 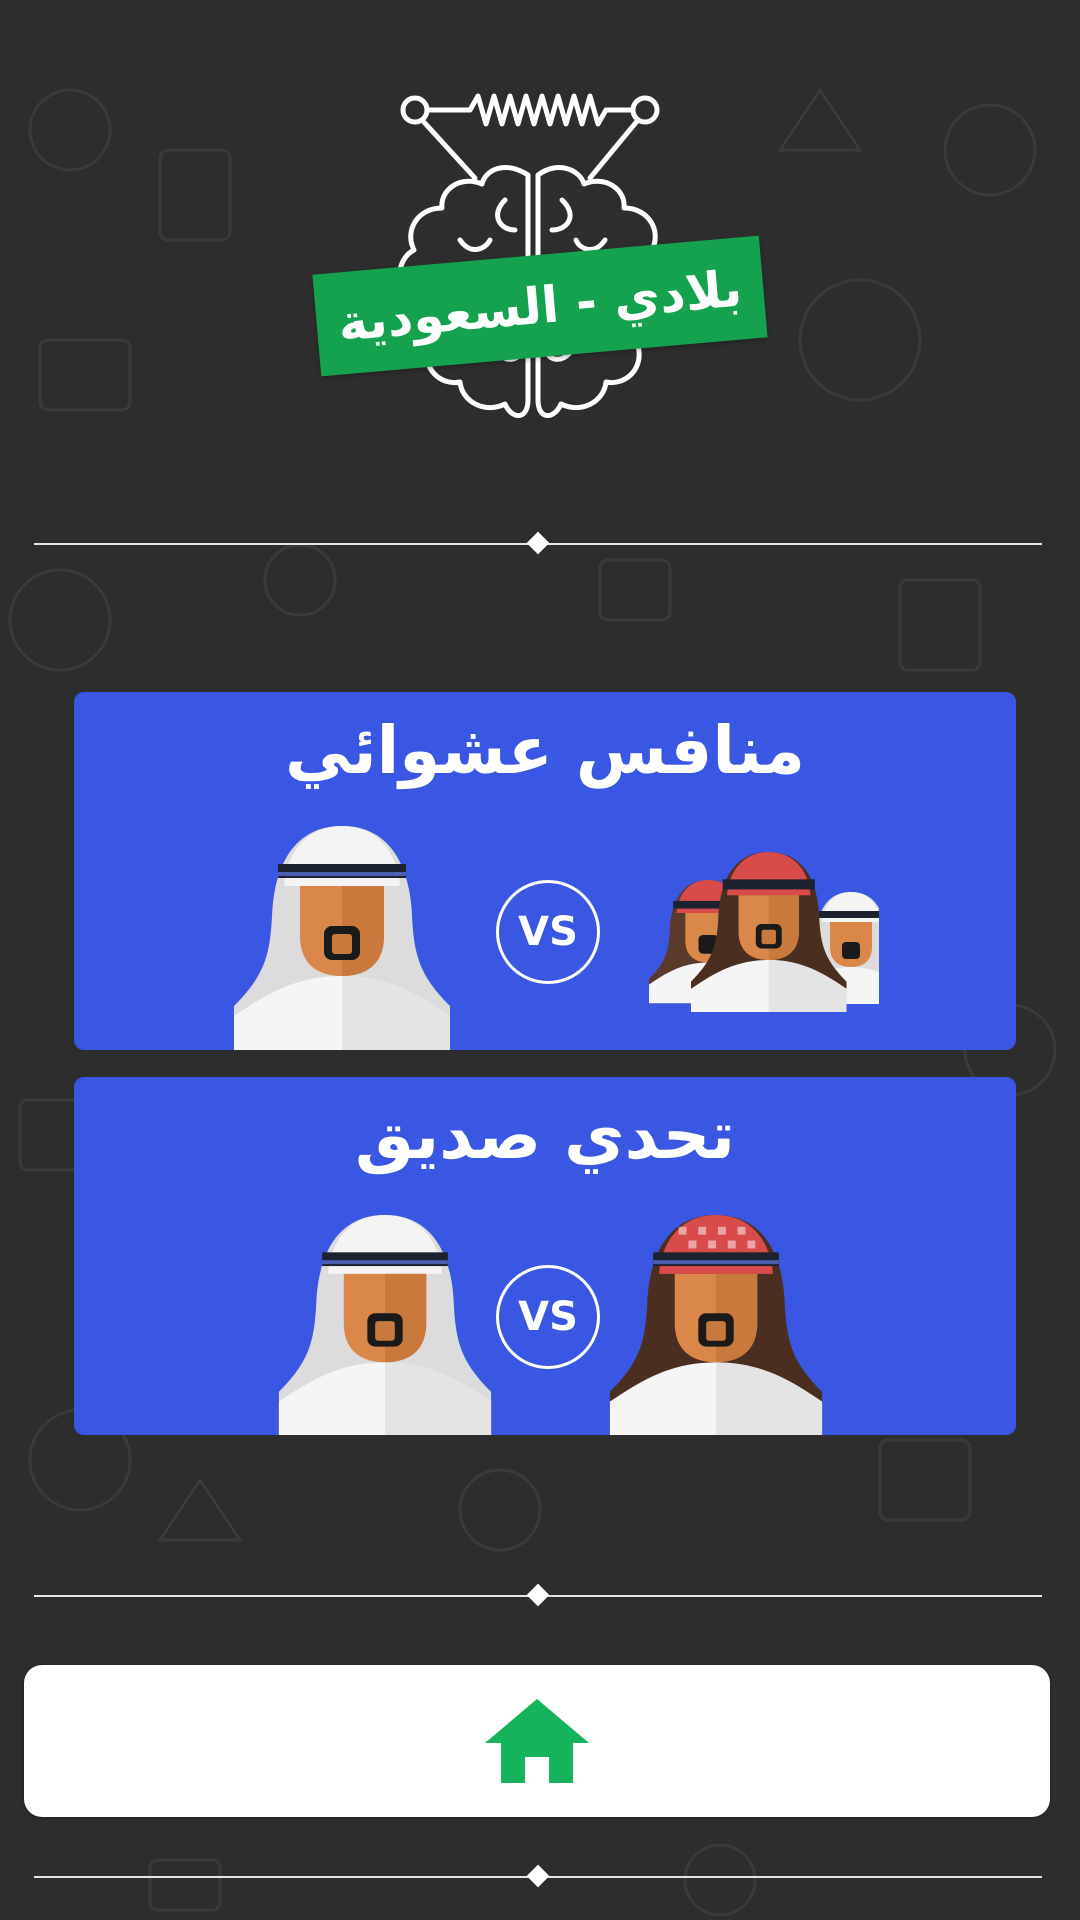 I want to click on home-button, so click(x=537, y=1741).